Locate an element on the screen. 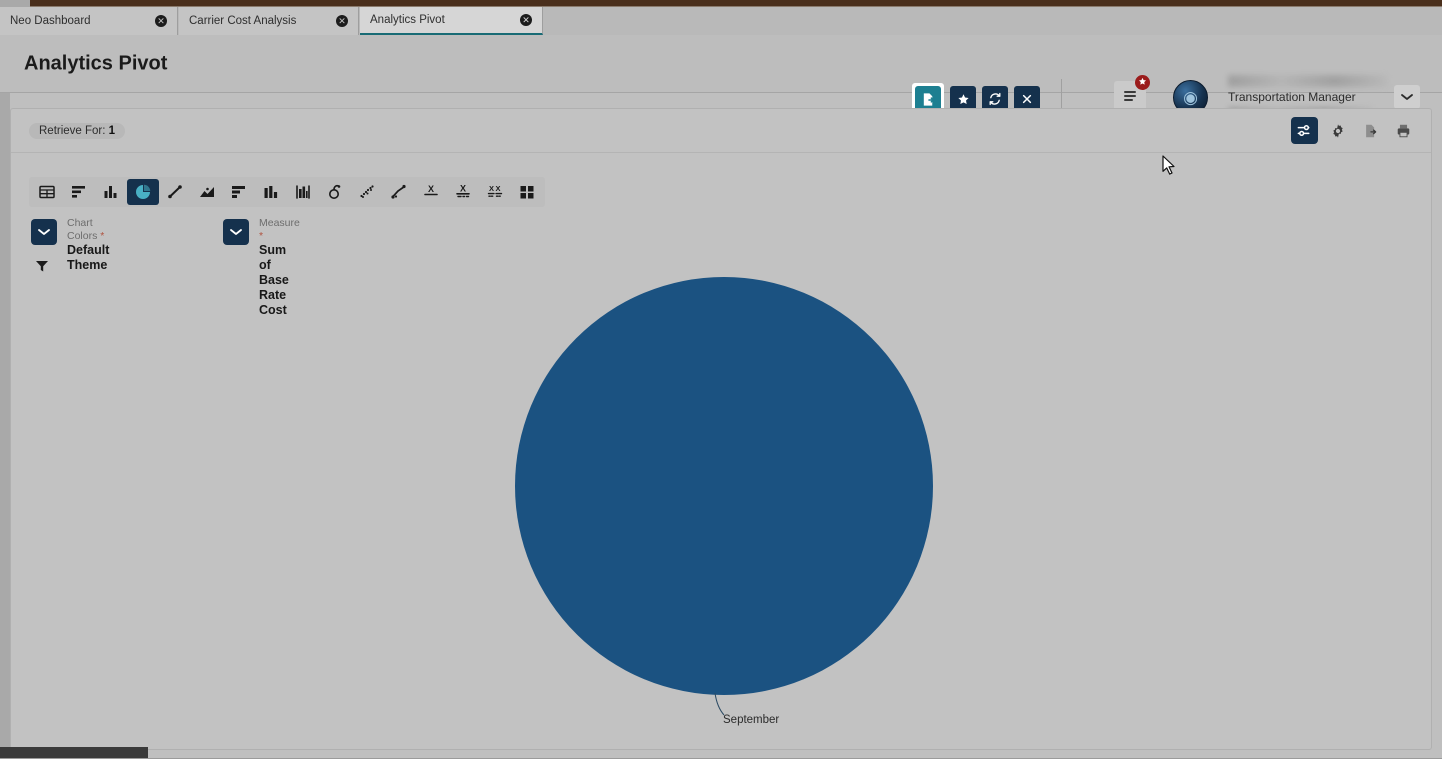  close-x-icon is located at coordinates (1027, 99).